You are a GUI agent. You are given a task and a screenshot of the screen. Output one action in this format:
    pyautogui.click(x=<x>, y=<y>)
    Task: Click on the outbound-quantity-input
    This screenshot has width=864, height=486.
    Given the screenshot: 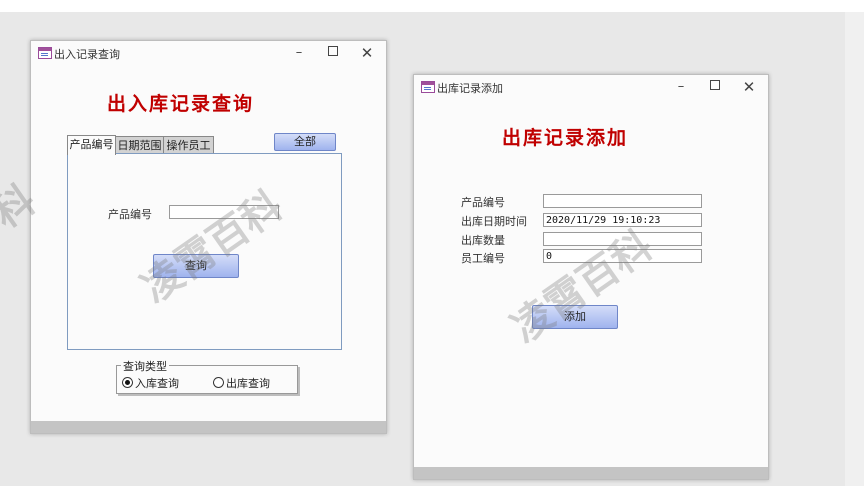 What is the action you would take?
    pyautogui.click(x=622, y=239)
    